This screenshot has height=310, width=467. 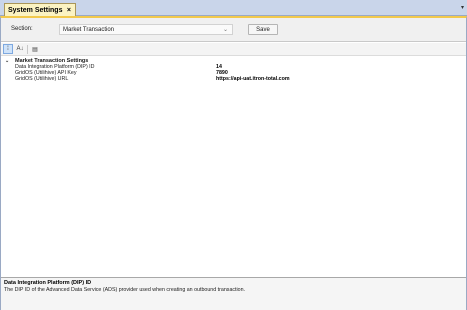 I want to click on section-bar: Section: Market Transaction ⌄ Save, so click(x=233, y=30).